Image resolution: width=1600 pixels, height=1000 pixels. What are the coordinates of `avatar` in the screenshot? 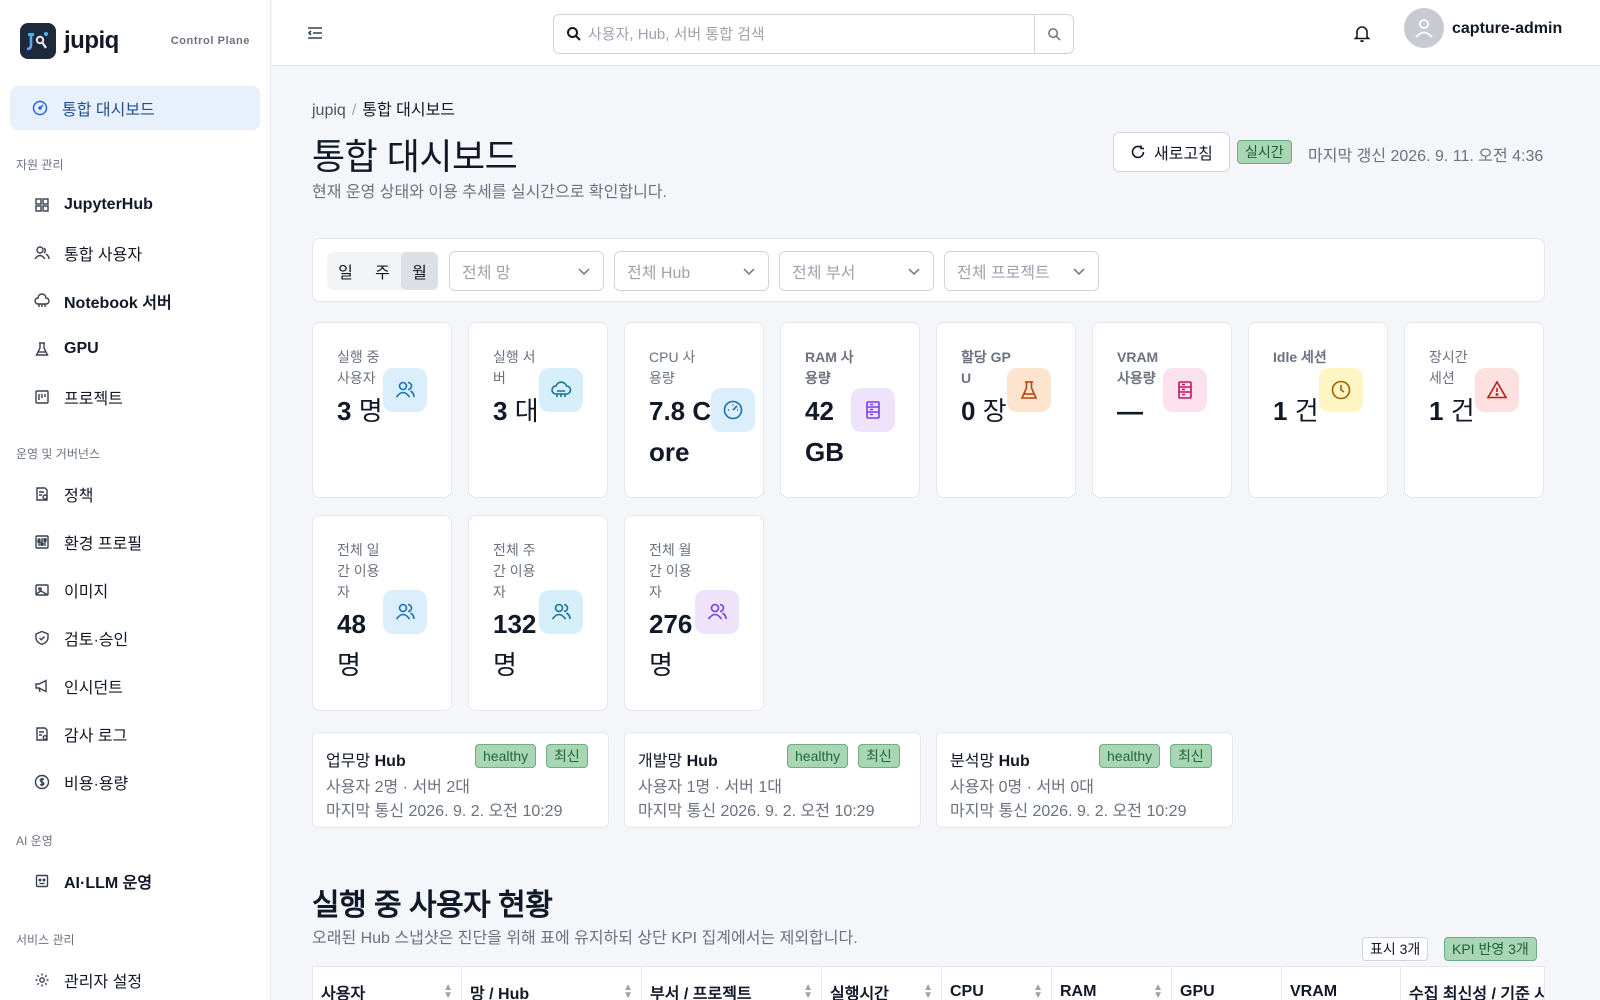 It's located at (1424, 28).